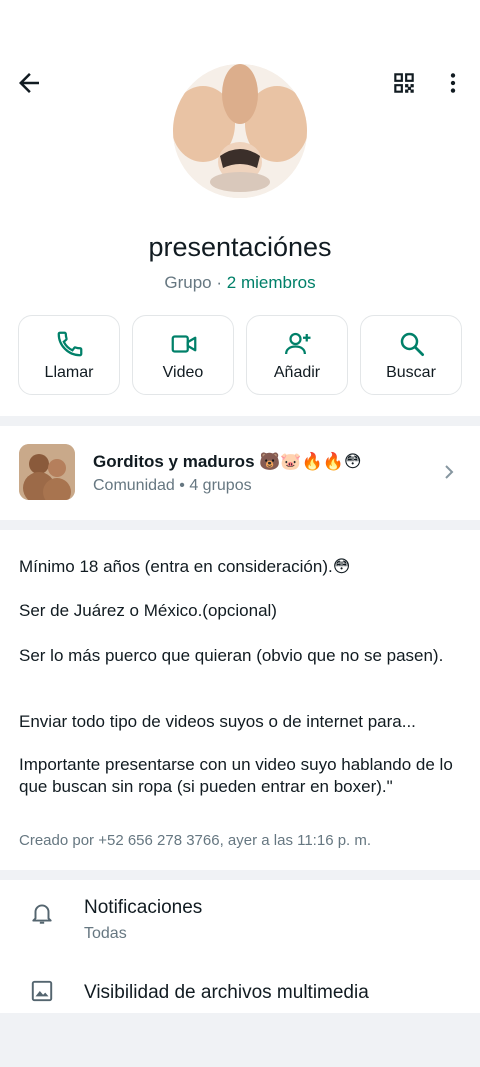  I want to click on group-avatar, so click(240, 131).